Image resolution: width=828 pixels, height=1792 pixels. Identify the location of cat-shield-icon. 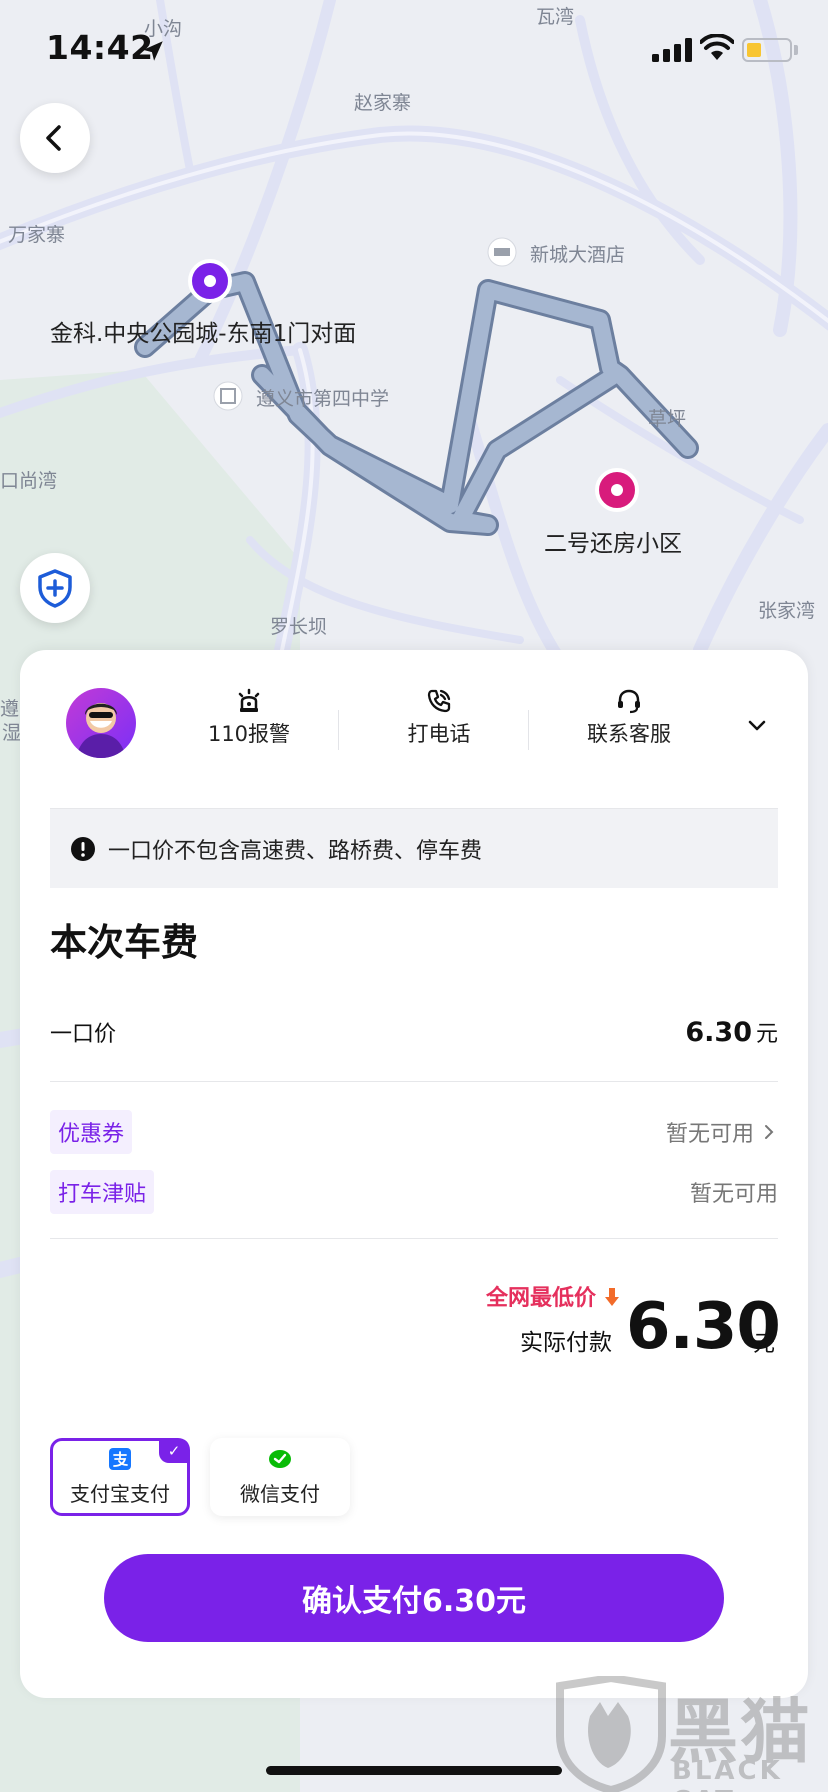
(611, 1734).